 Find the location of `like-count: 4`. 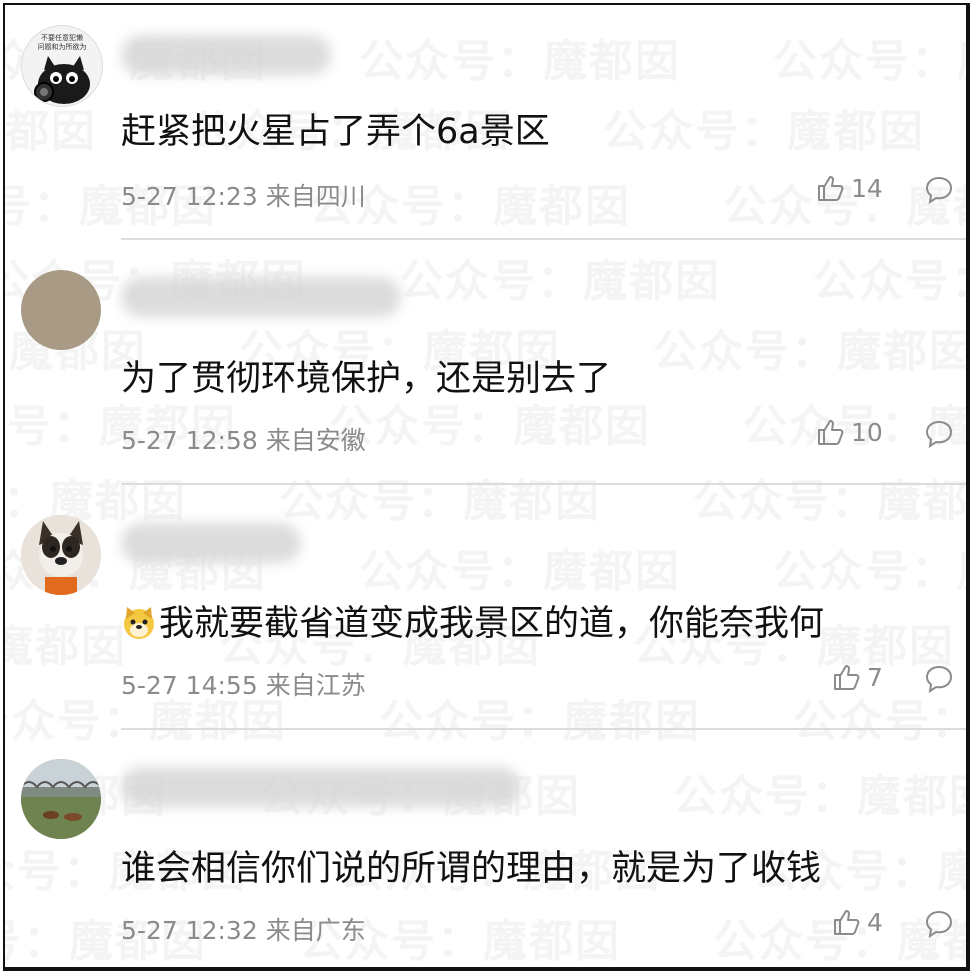

like-count: 4 is located at coordinates (875, 922).